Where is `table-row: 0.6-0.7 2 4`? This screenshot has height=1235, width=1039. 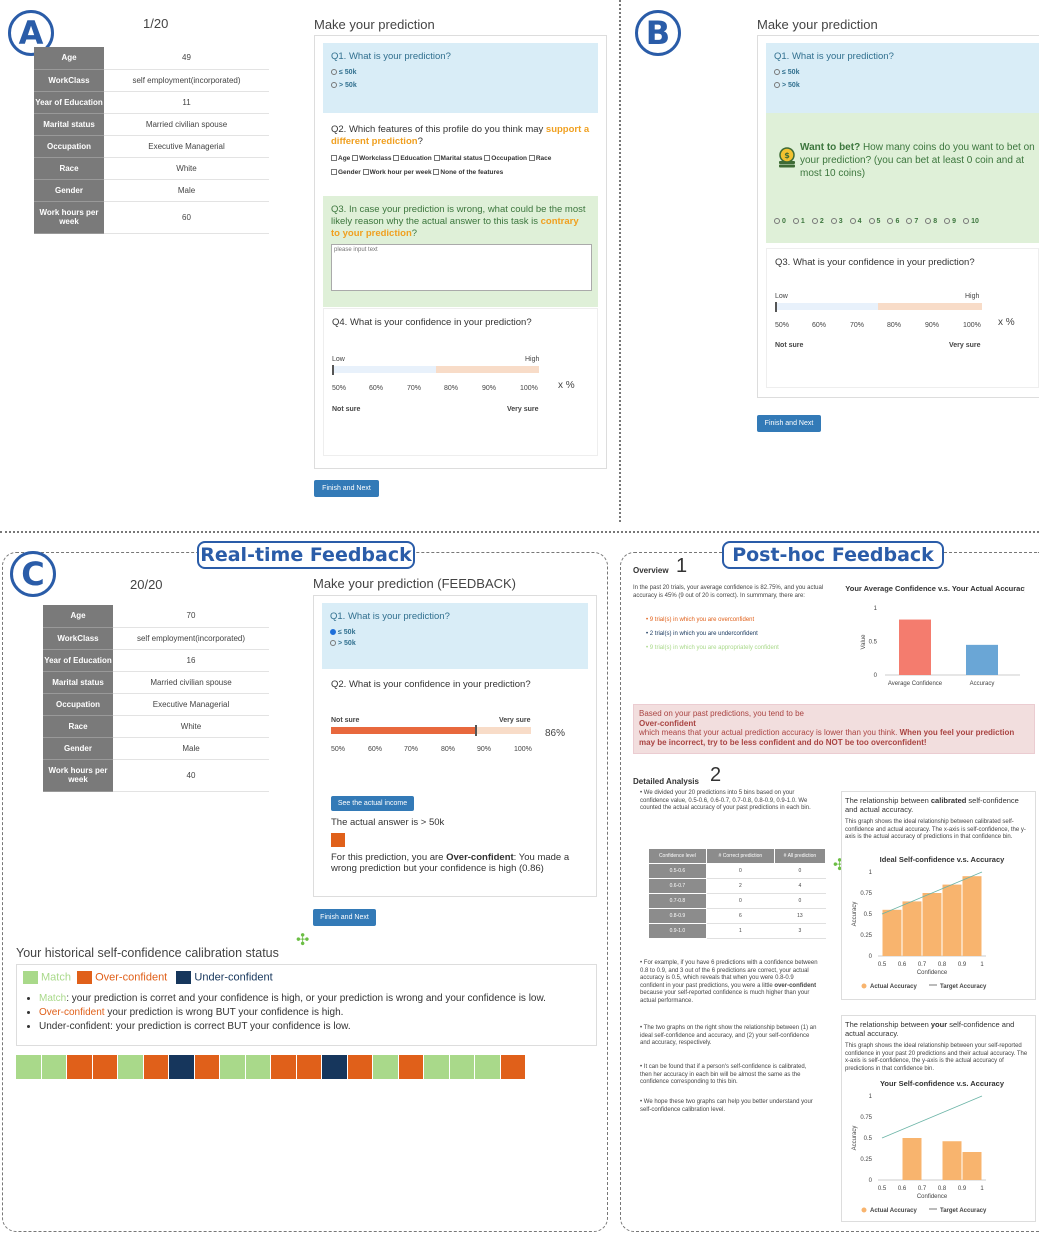
table-row: 0.6-0.7 2 4 is located at coordinates (737, 886).